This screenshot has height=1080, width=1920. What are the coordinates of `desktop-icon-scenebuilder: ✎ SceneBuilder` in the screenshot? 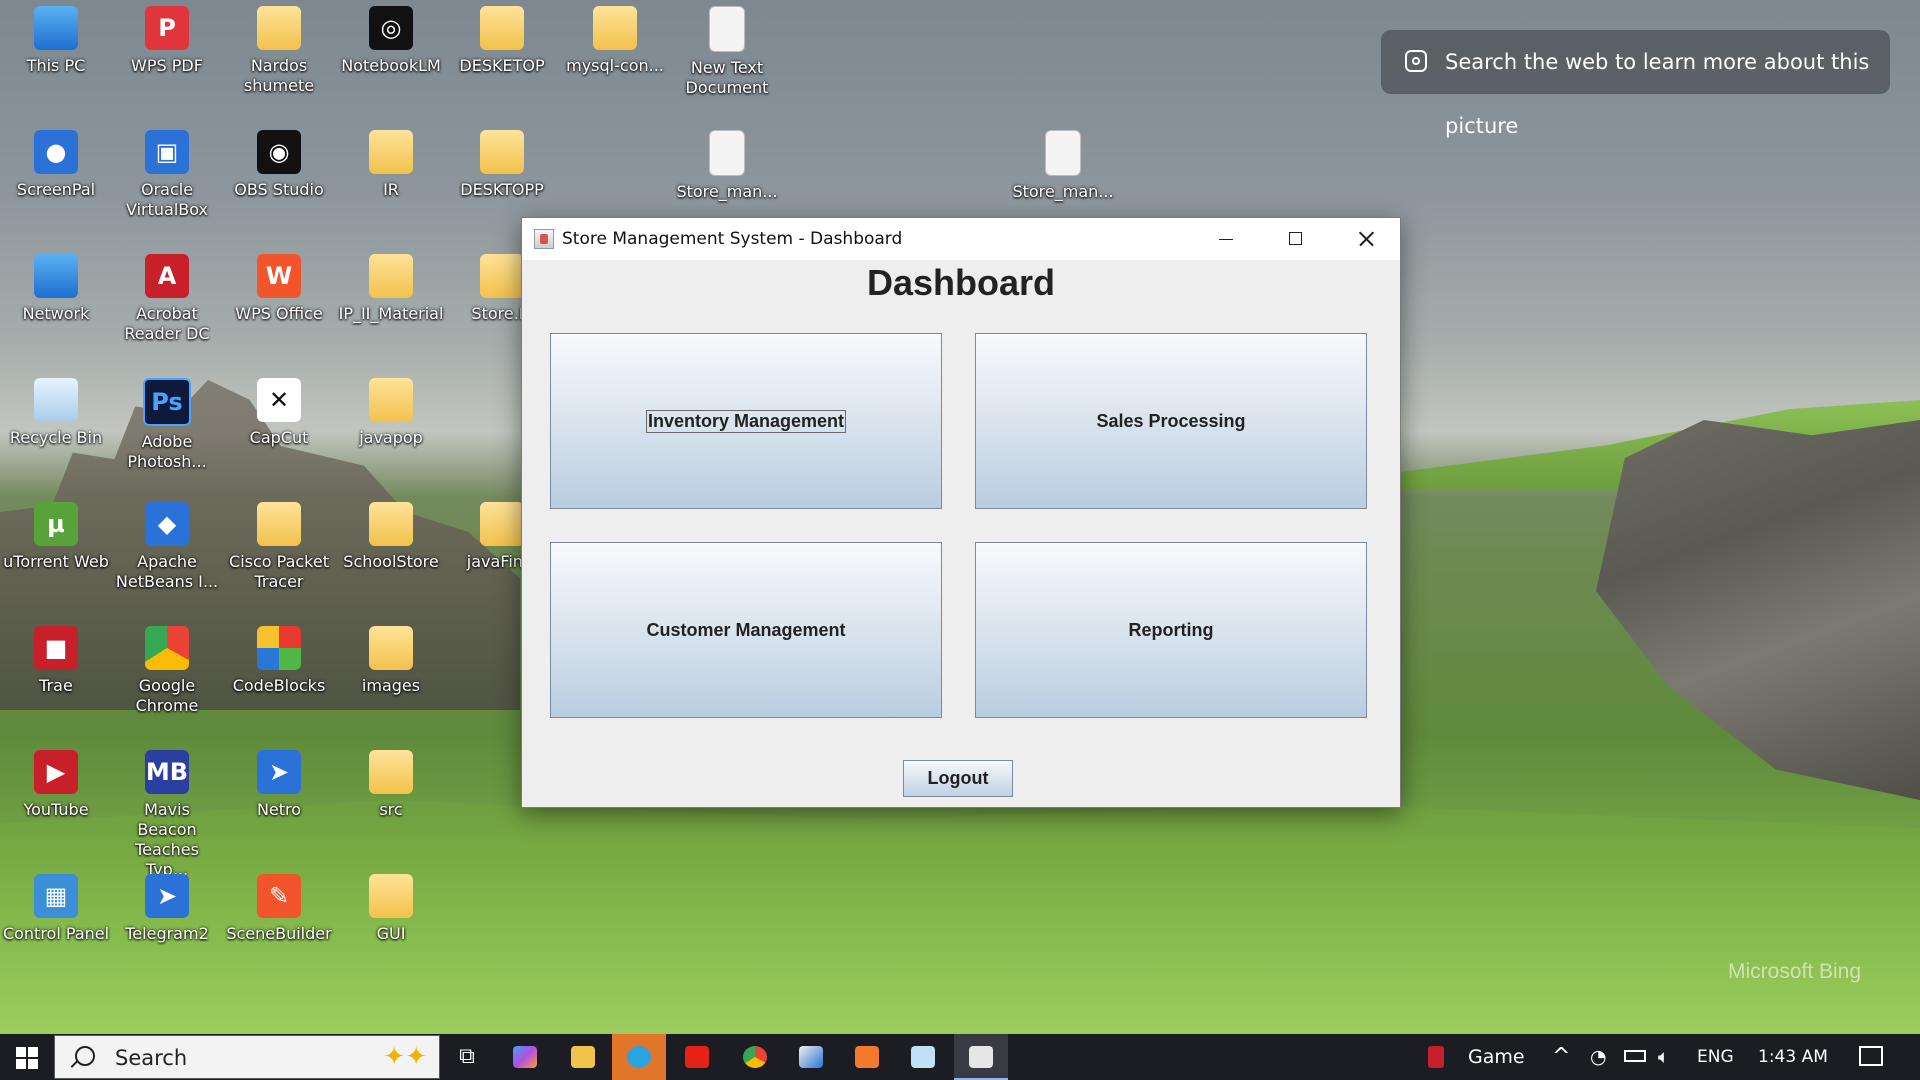 It's located at (279, 907).